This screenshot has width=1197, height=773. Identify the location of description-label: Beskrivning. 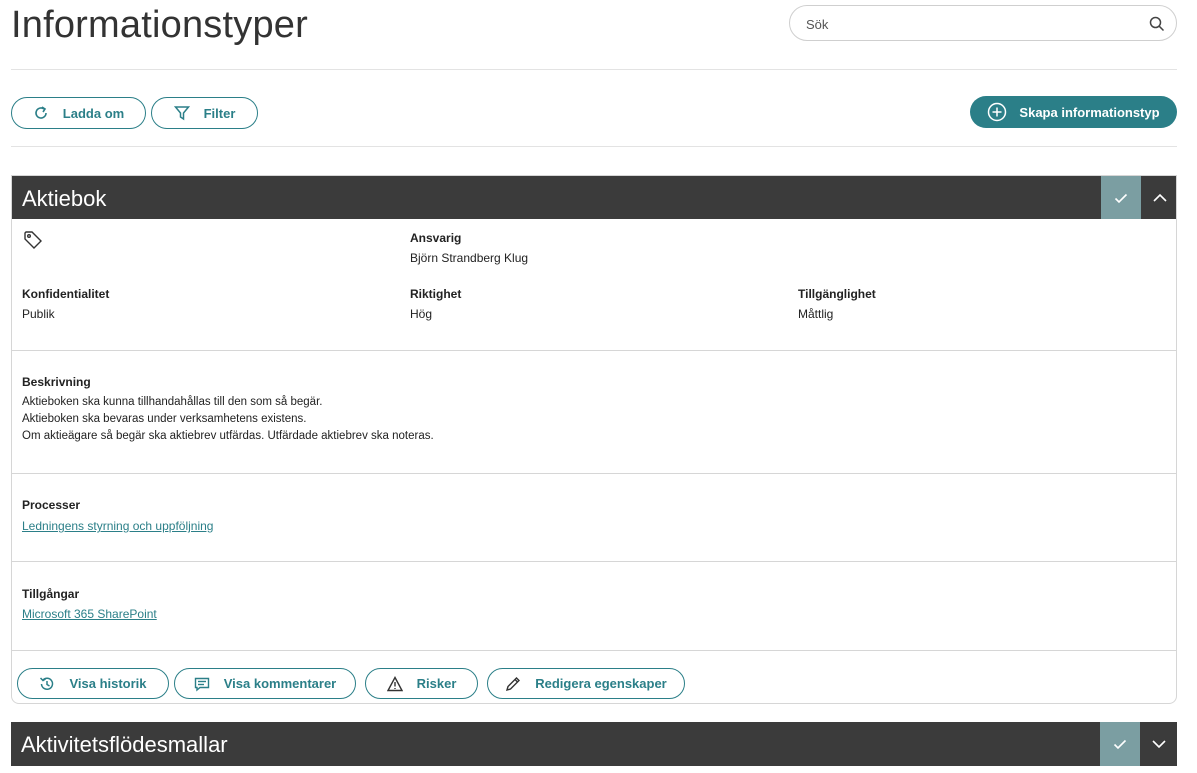
(56, 382).